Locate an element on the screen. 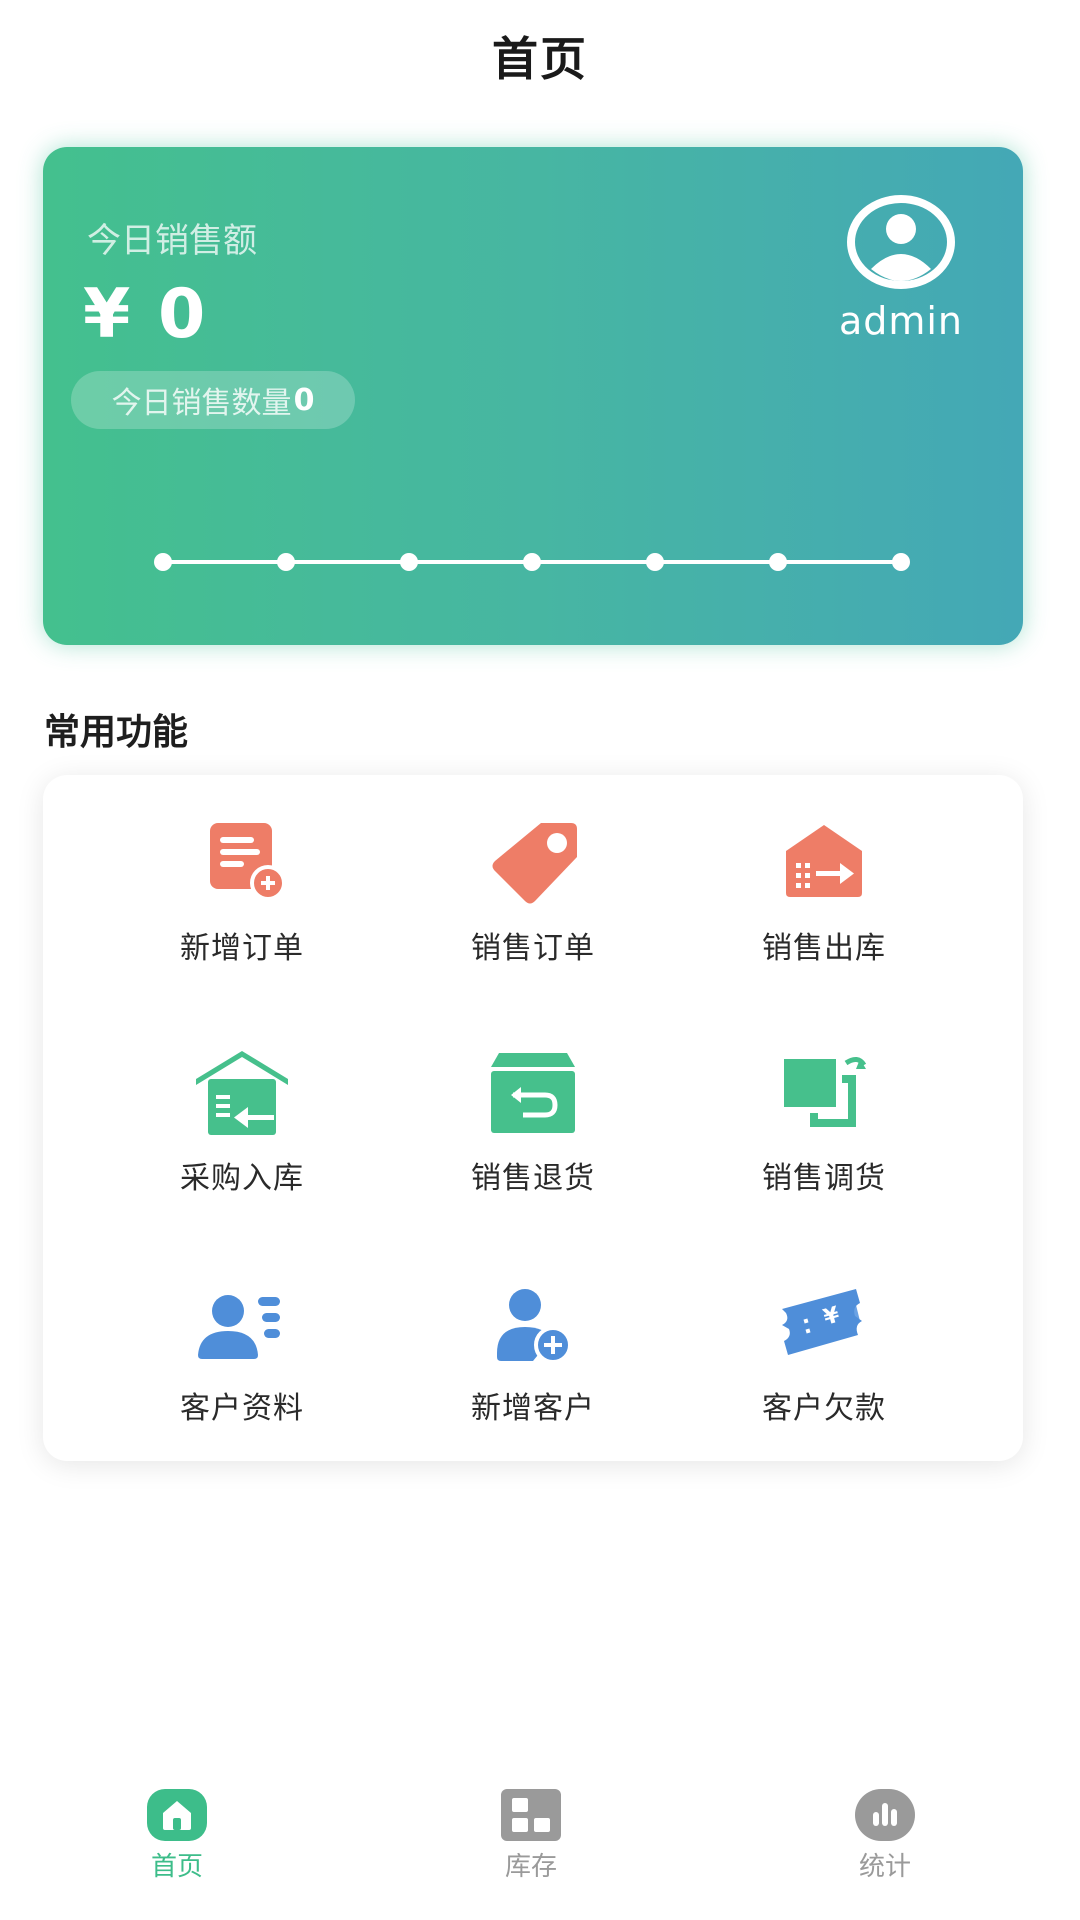  username: admin is located at coordinates (901, 321).